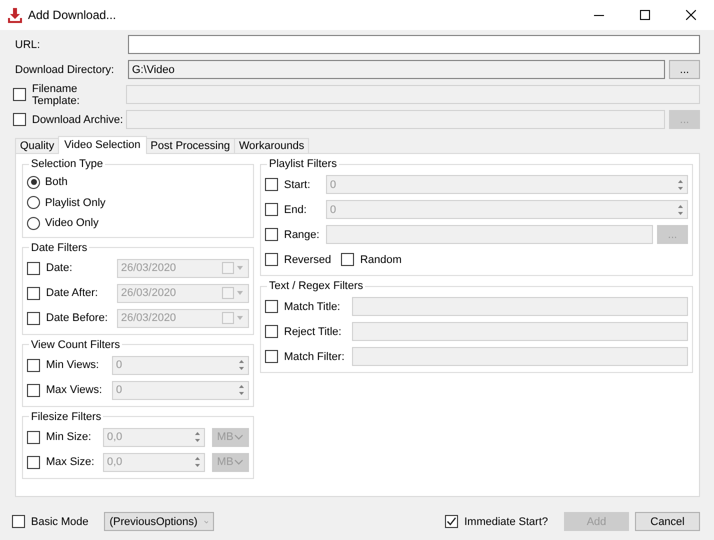 The height and width of the screenshot is (540, 714). I want to click on checkbox-label: Reversed, so click(308, 260).